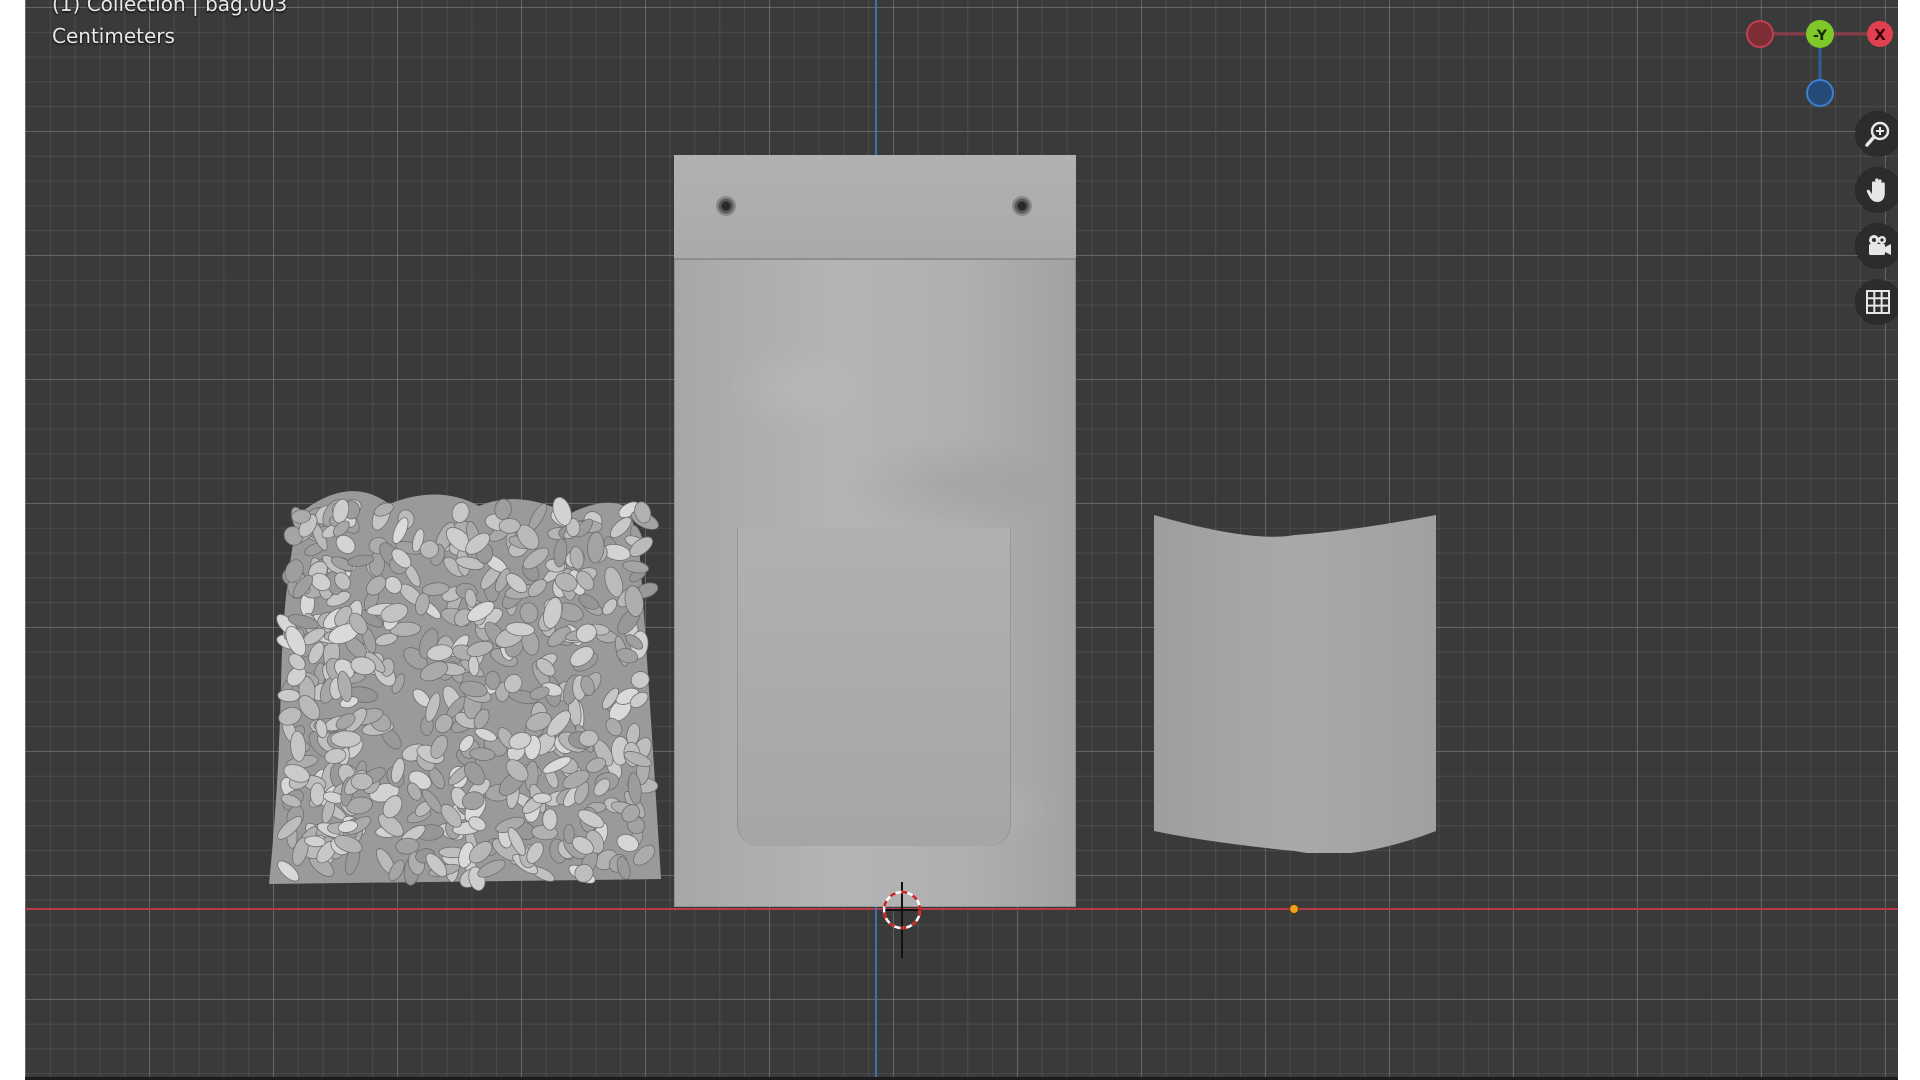 The width and height of the screenshot is (1920, 1080). I want to click on grid-icon, so click(1878, 302).